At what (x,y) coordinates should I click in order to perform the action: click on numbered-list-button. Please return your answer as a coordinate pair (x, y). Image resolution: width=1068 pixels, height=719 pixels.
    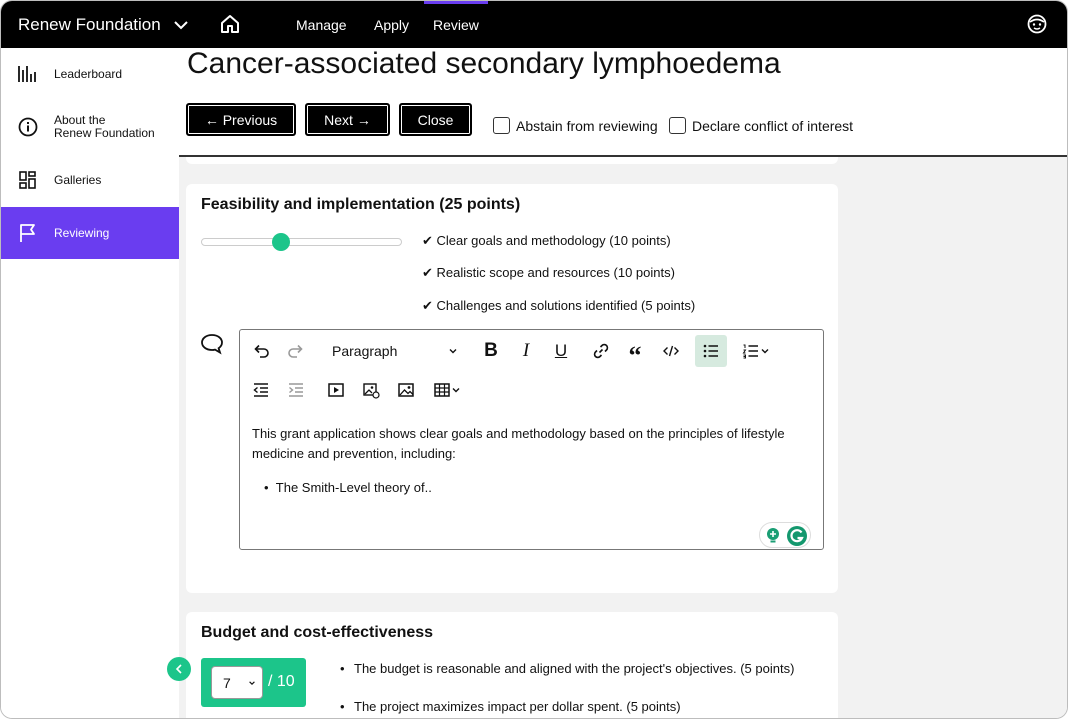
    Looking at the image, I should click on (756, 351).